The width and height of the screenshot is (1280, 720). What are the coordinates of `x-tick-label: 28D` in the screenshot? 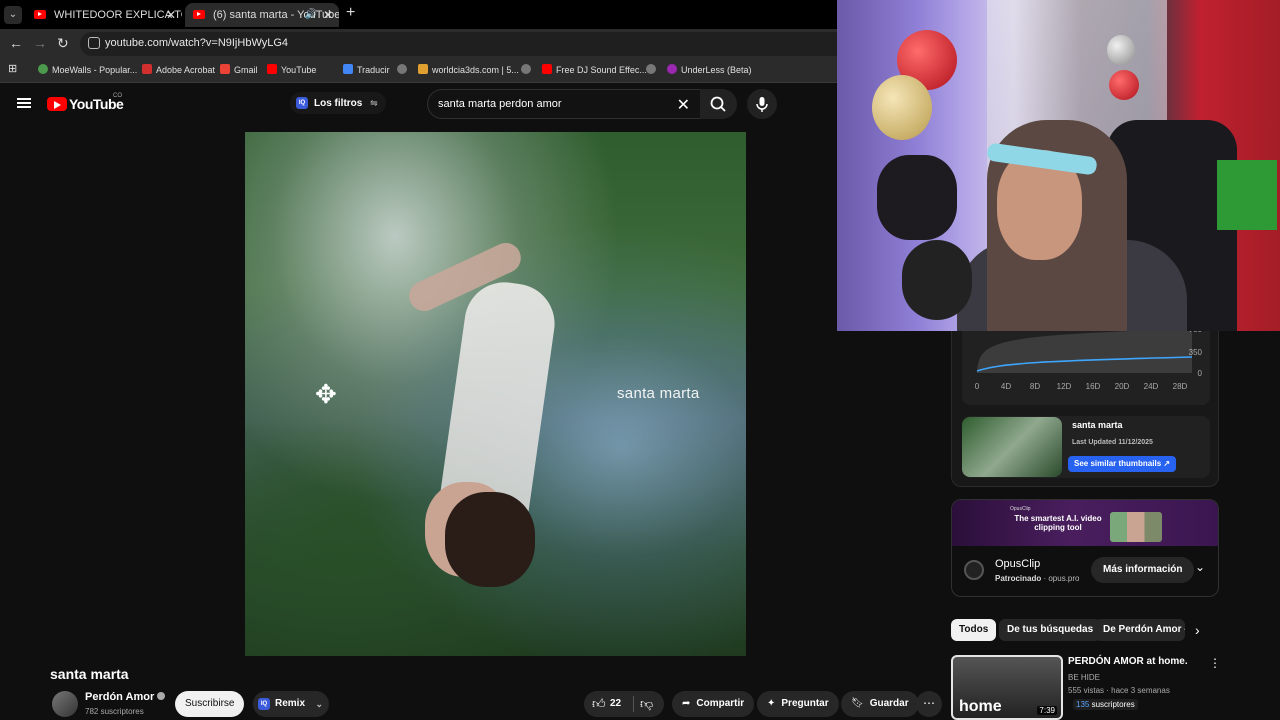 It's located at (1180, 386).